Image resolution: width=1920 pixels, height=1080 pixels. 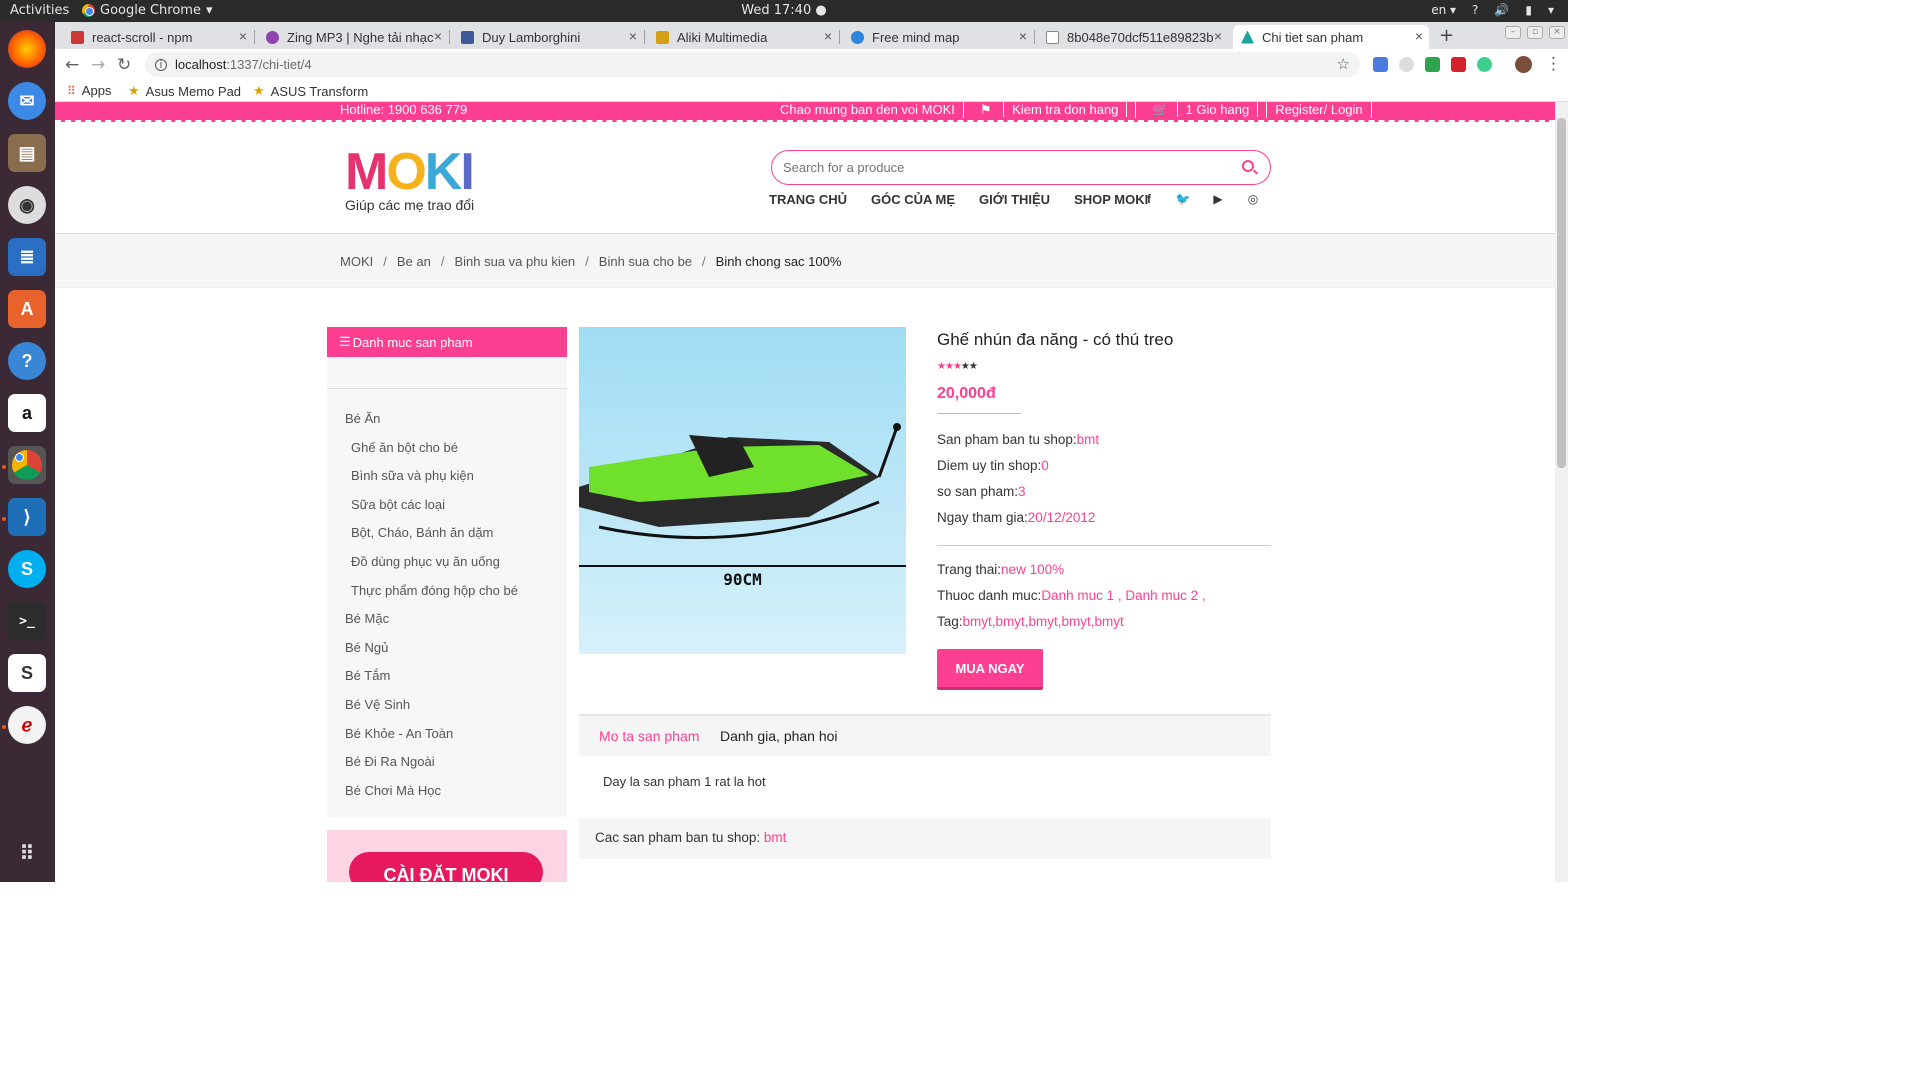 What do you see at coordinates (27, 621) in the screenshot?
I see `terminal-icon: >_` at bounding box center [27, 621].